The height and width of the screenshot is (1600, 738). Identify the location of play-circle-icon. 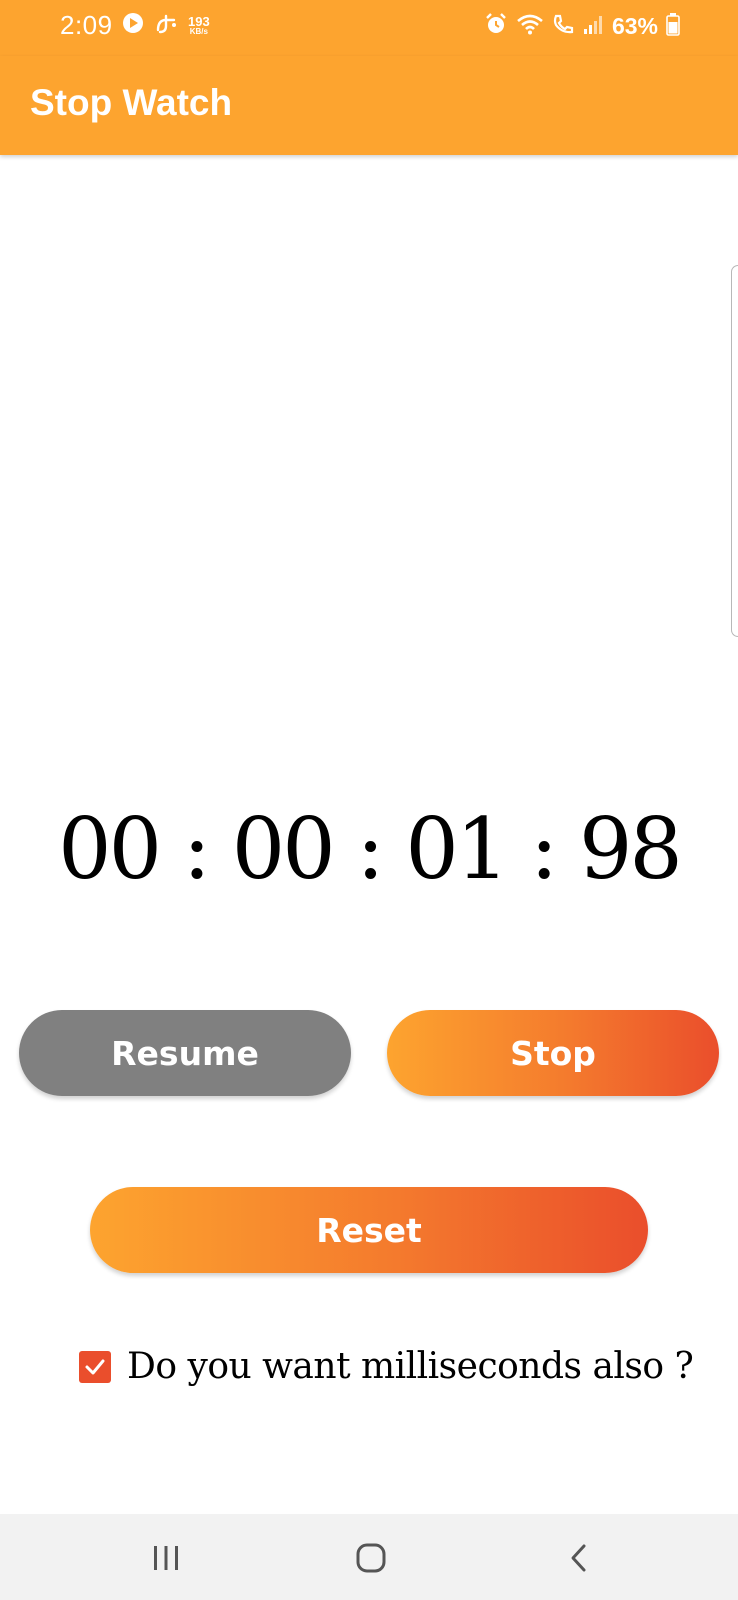
(133, 25).